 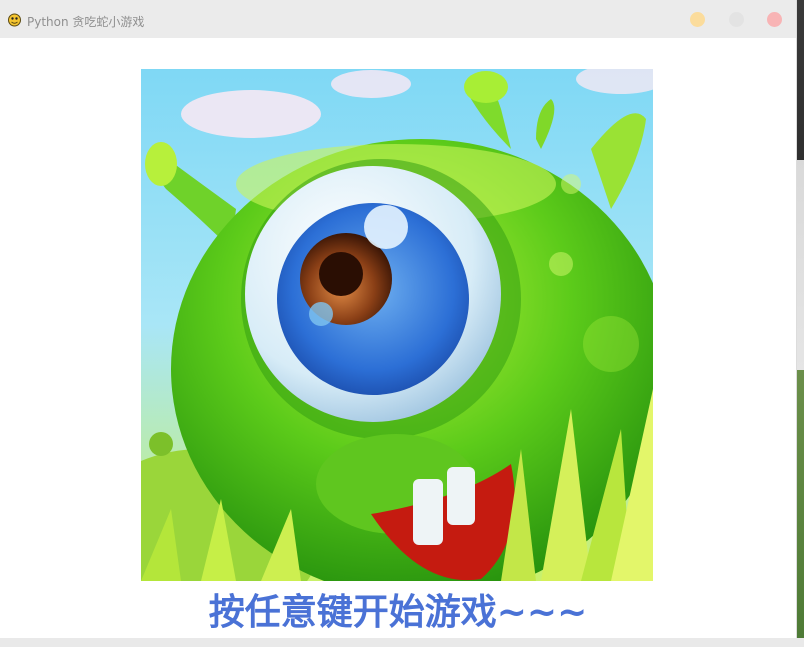 What do you see at coordinates (697, 19) in the screenshot?
I see `minimize-button` at bounding box center [697, 19].